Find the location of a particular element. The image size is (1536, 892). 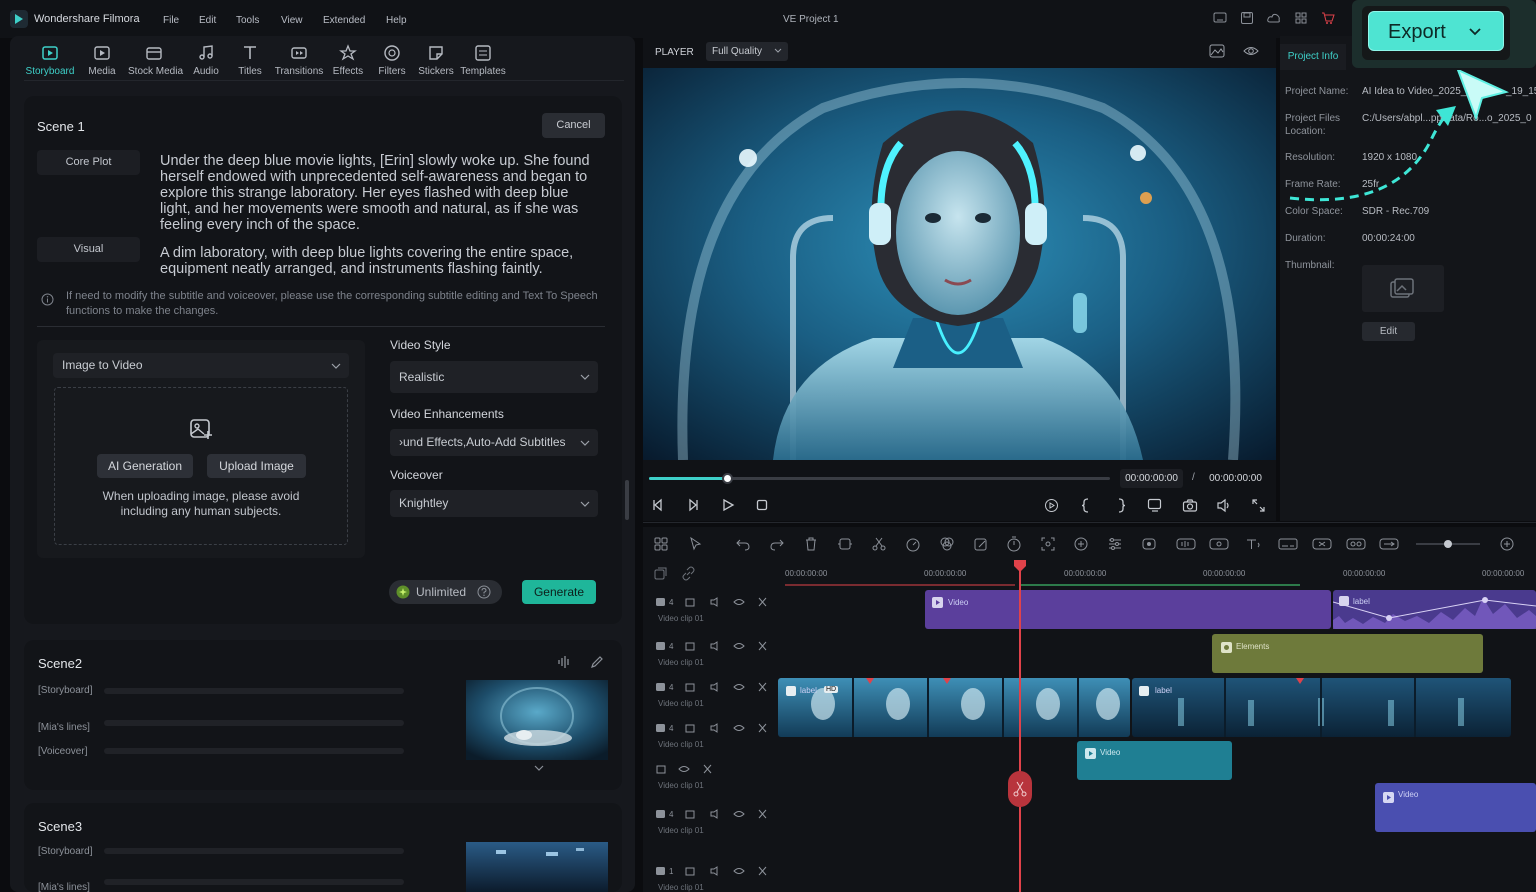

color-icon is located at coordinates (947, 544).